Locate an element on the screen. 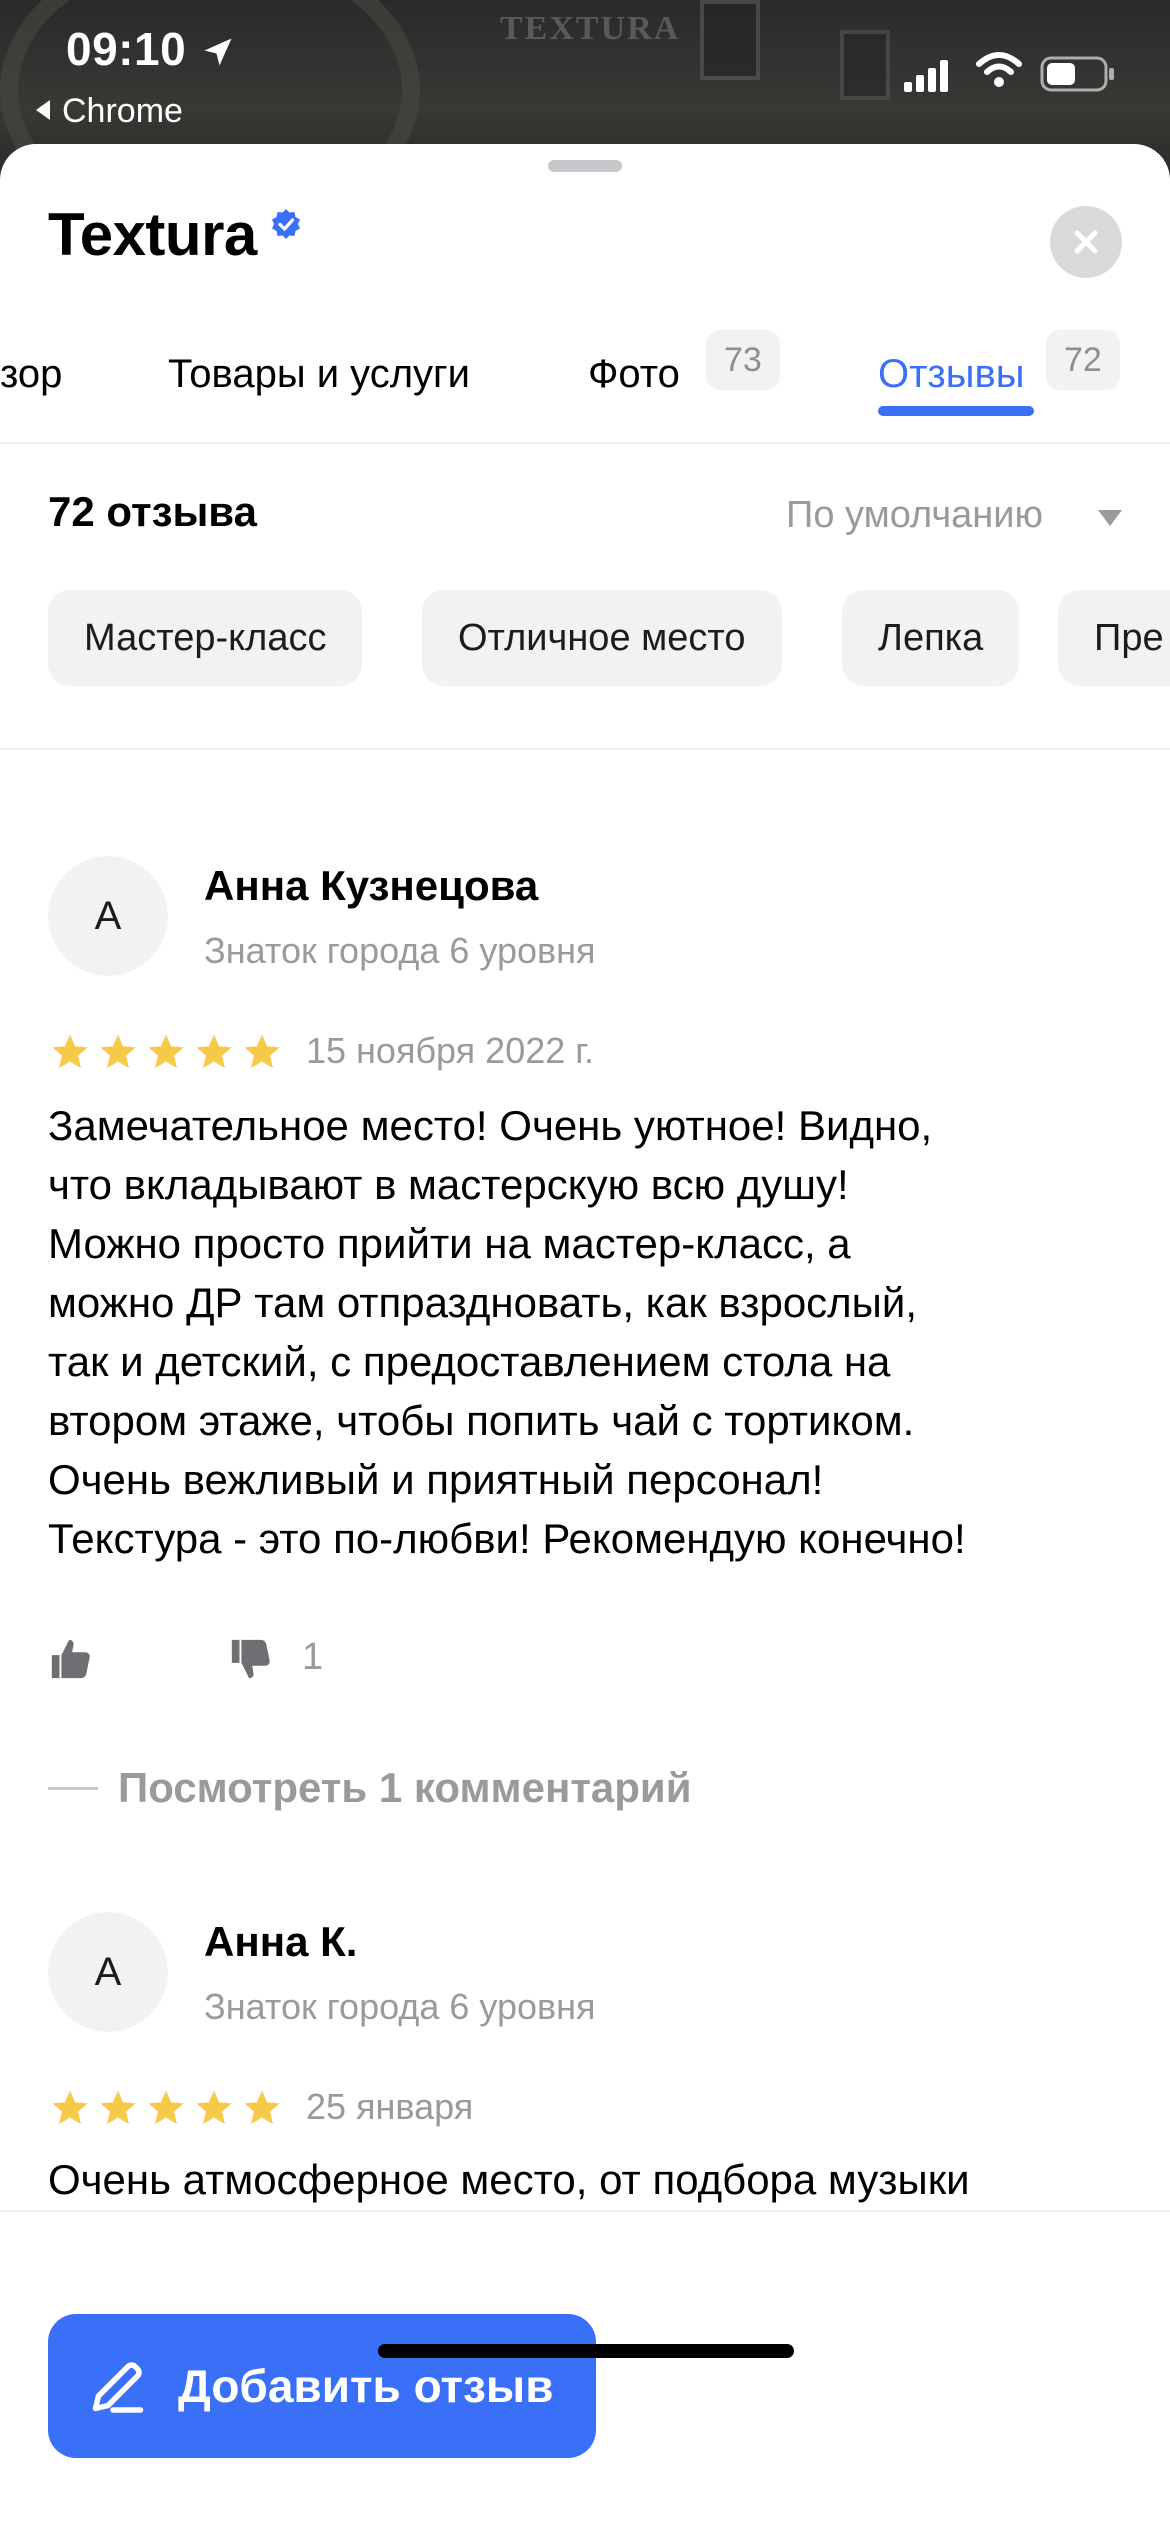 The image size is (1170, 2532). section-divider is located at coordinates (585, 749).